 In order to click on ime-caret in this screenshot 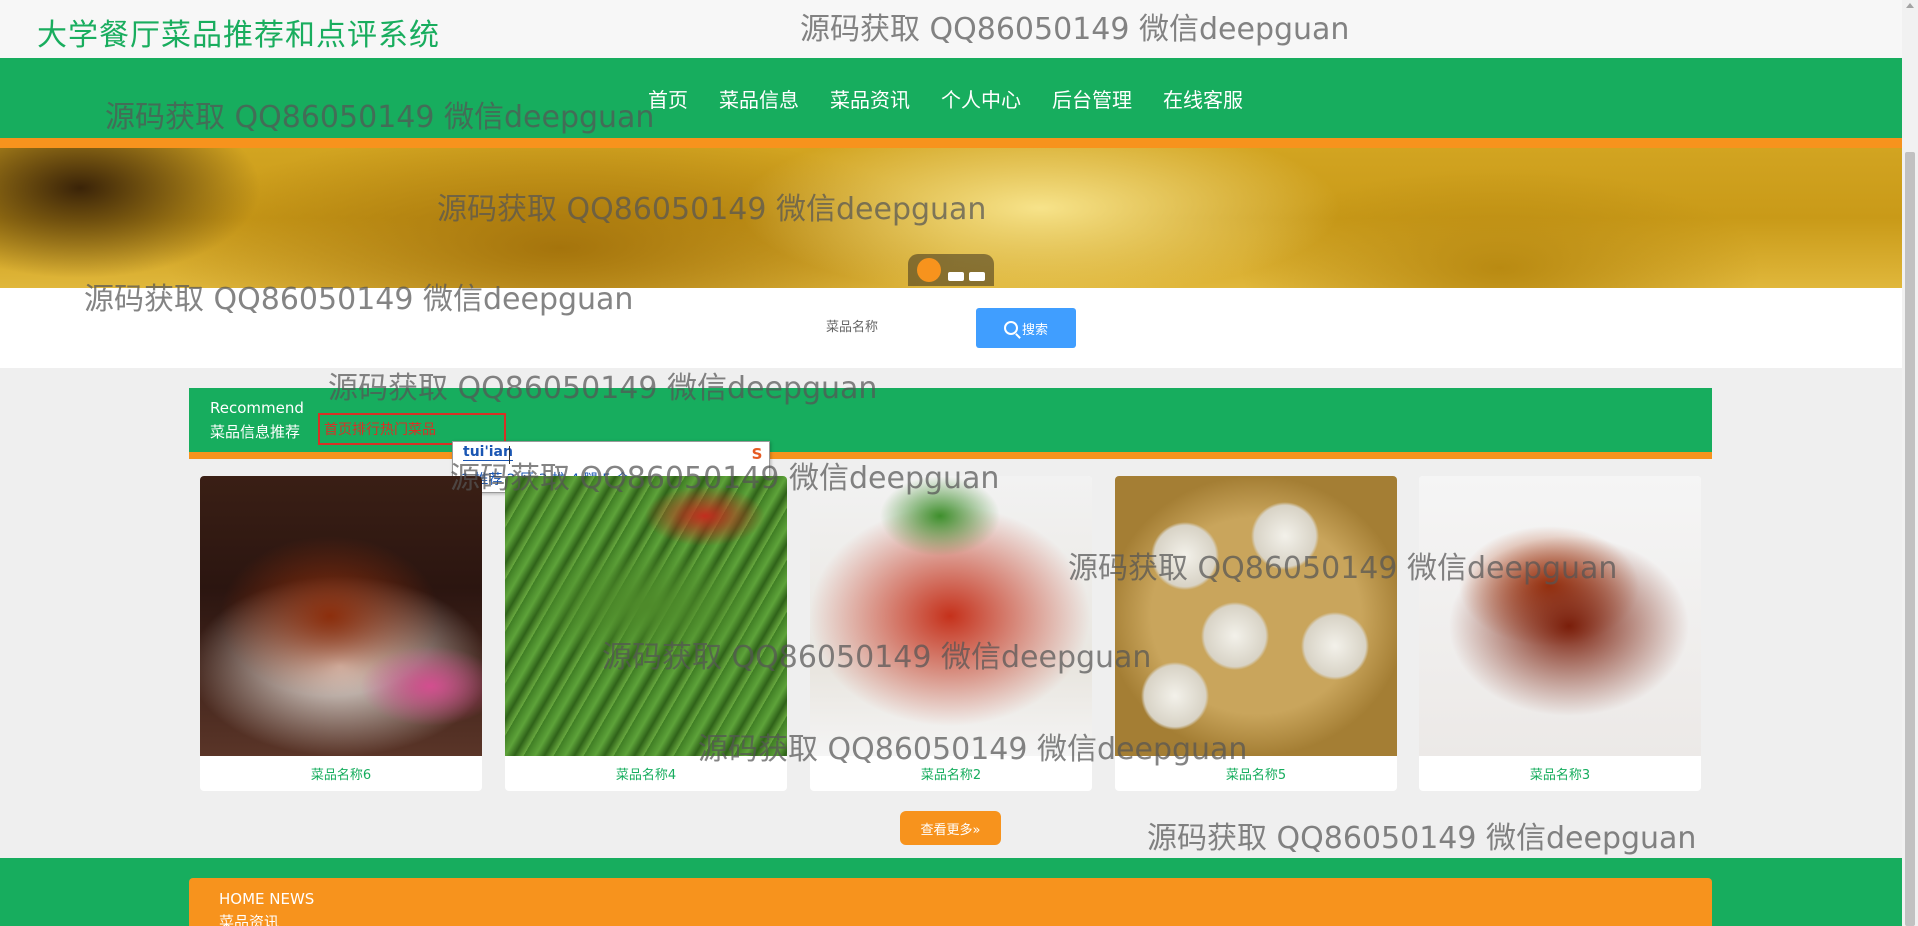, I will do `click(509, 455)`.